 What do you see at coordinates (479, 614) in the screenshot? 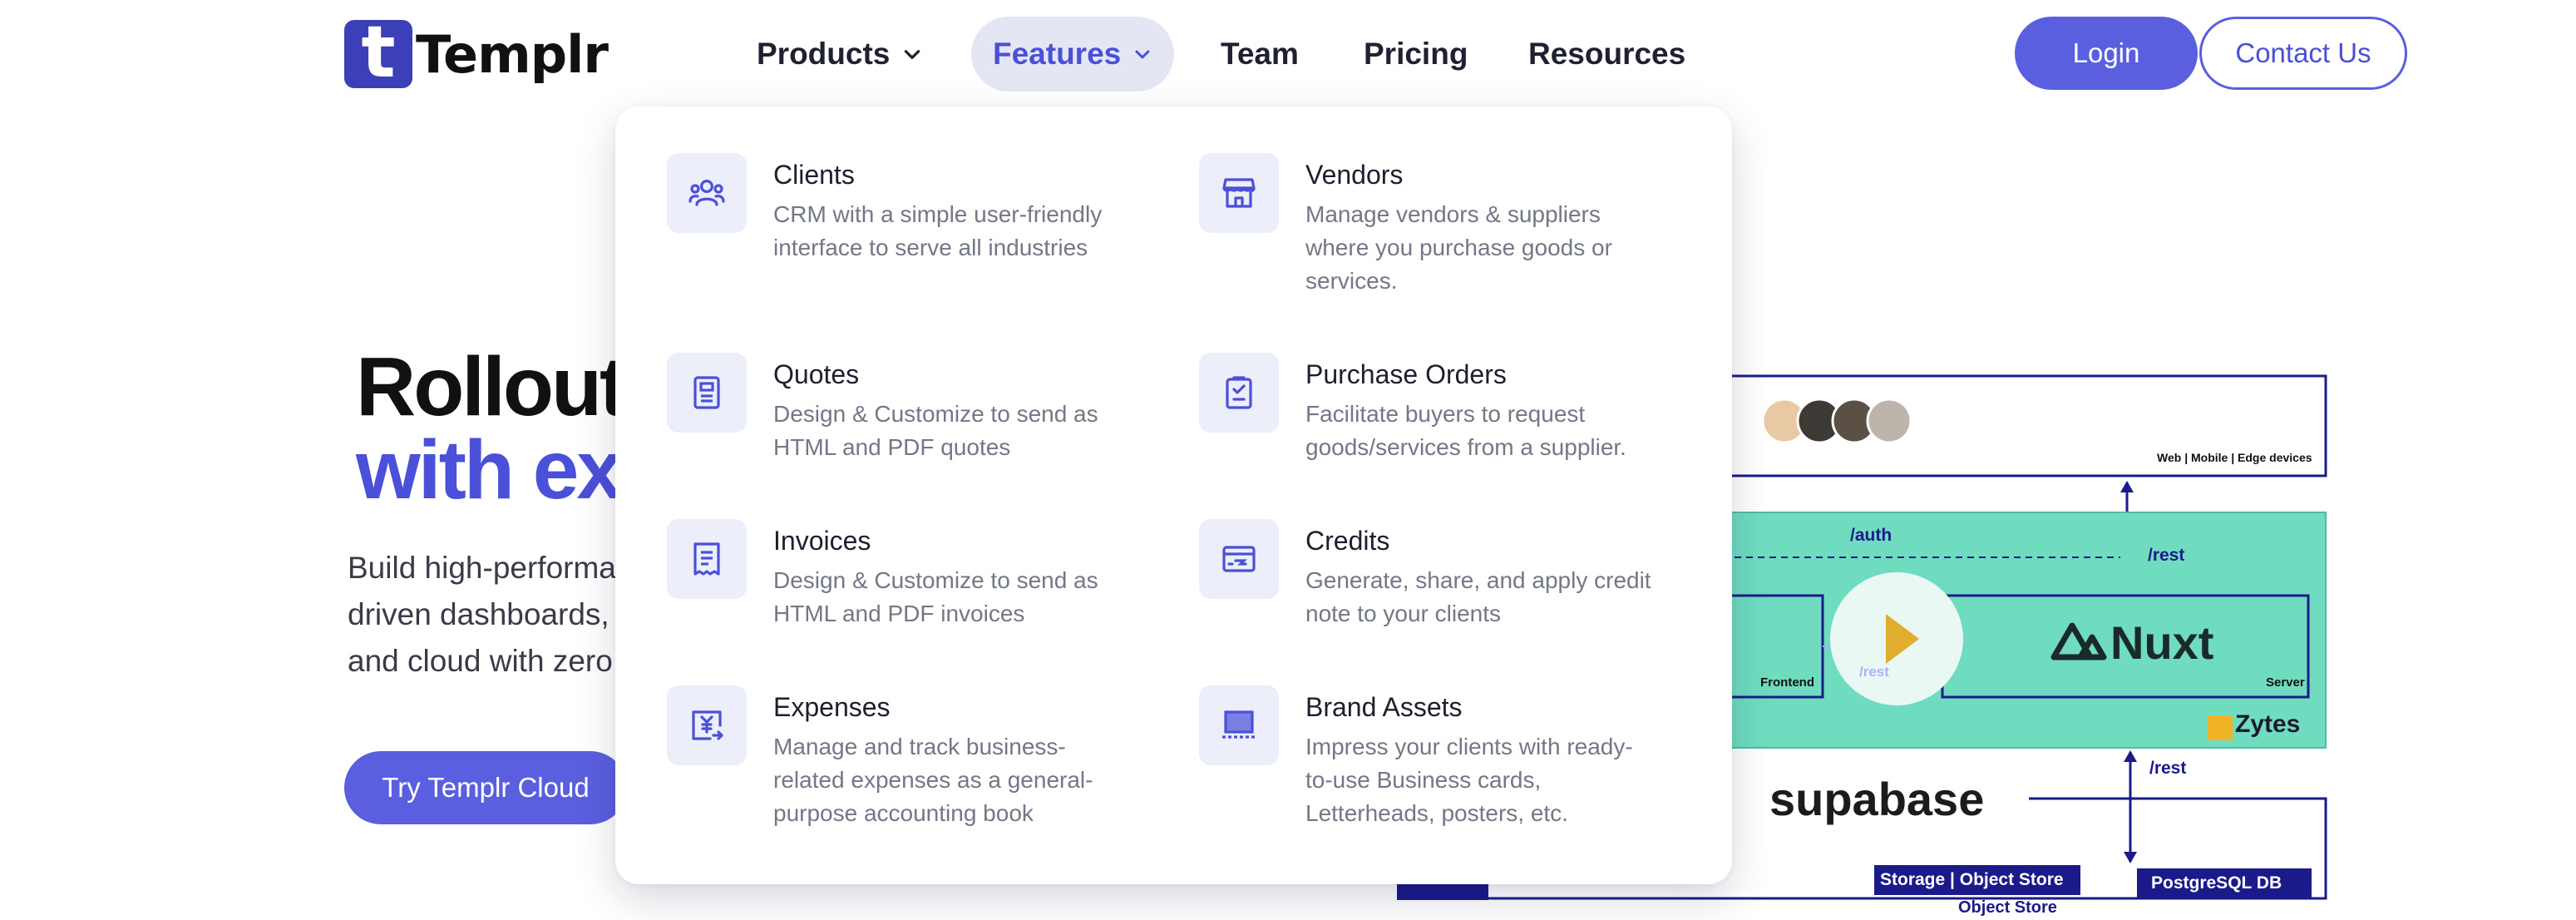
I see `hero-description-line2: driven dashboards,` at bounding box center [479, 614].